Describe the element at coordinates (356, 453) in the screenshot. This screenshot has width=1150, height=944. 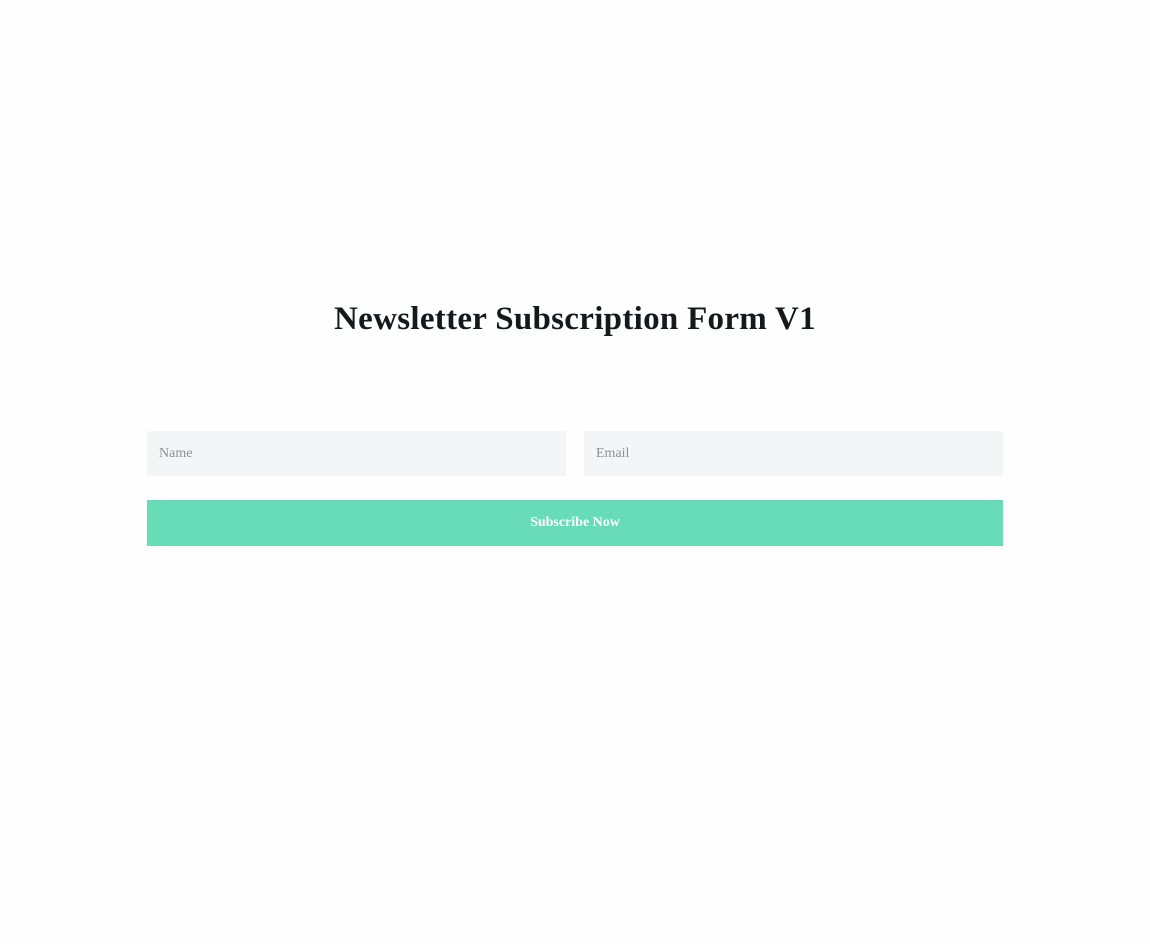
I see `name-field` at that location.